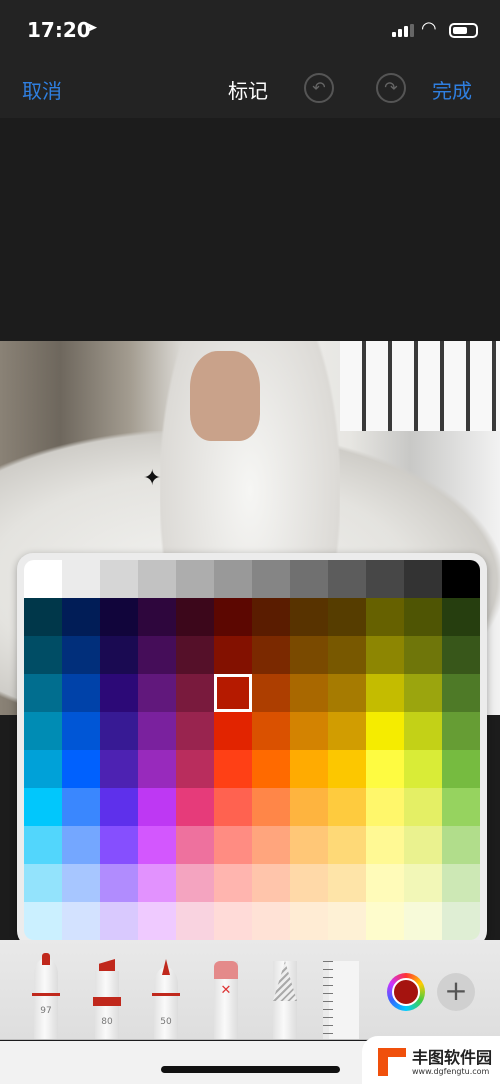 The width and height of the screenshot is (500, 1084). Describe the element at coordinates (233, 693) in the screenshot. I see `color-swatch-selected` at that location.